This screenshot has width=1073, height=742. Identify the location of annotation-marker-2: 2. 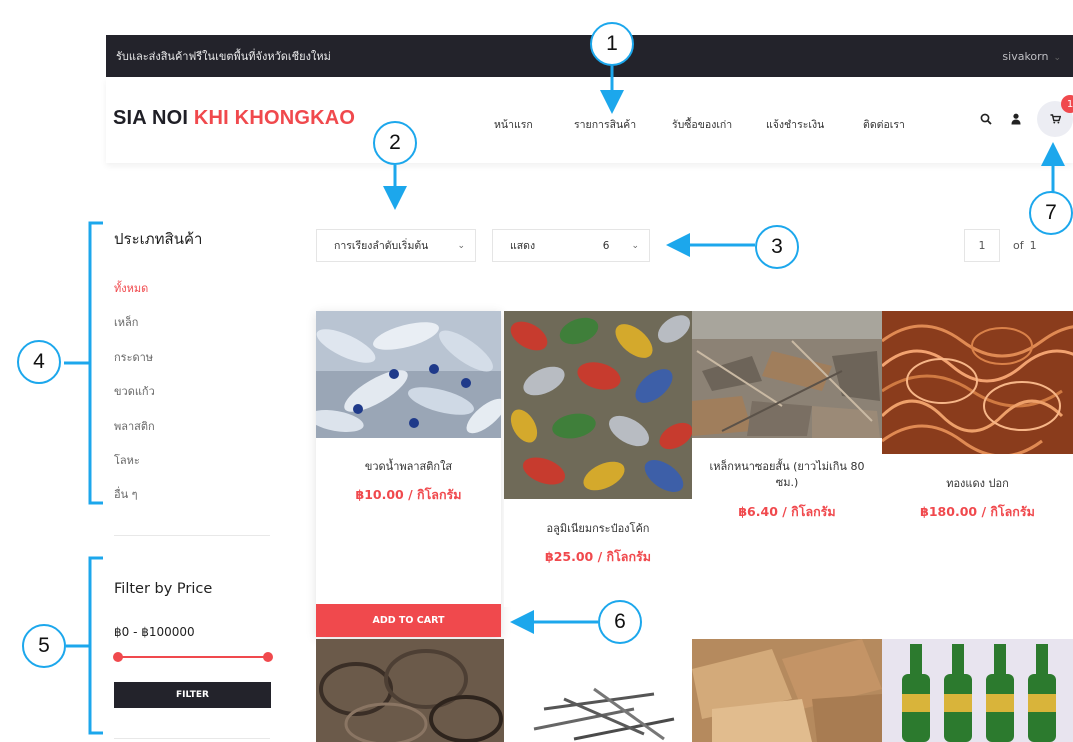
(395, 143).